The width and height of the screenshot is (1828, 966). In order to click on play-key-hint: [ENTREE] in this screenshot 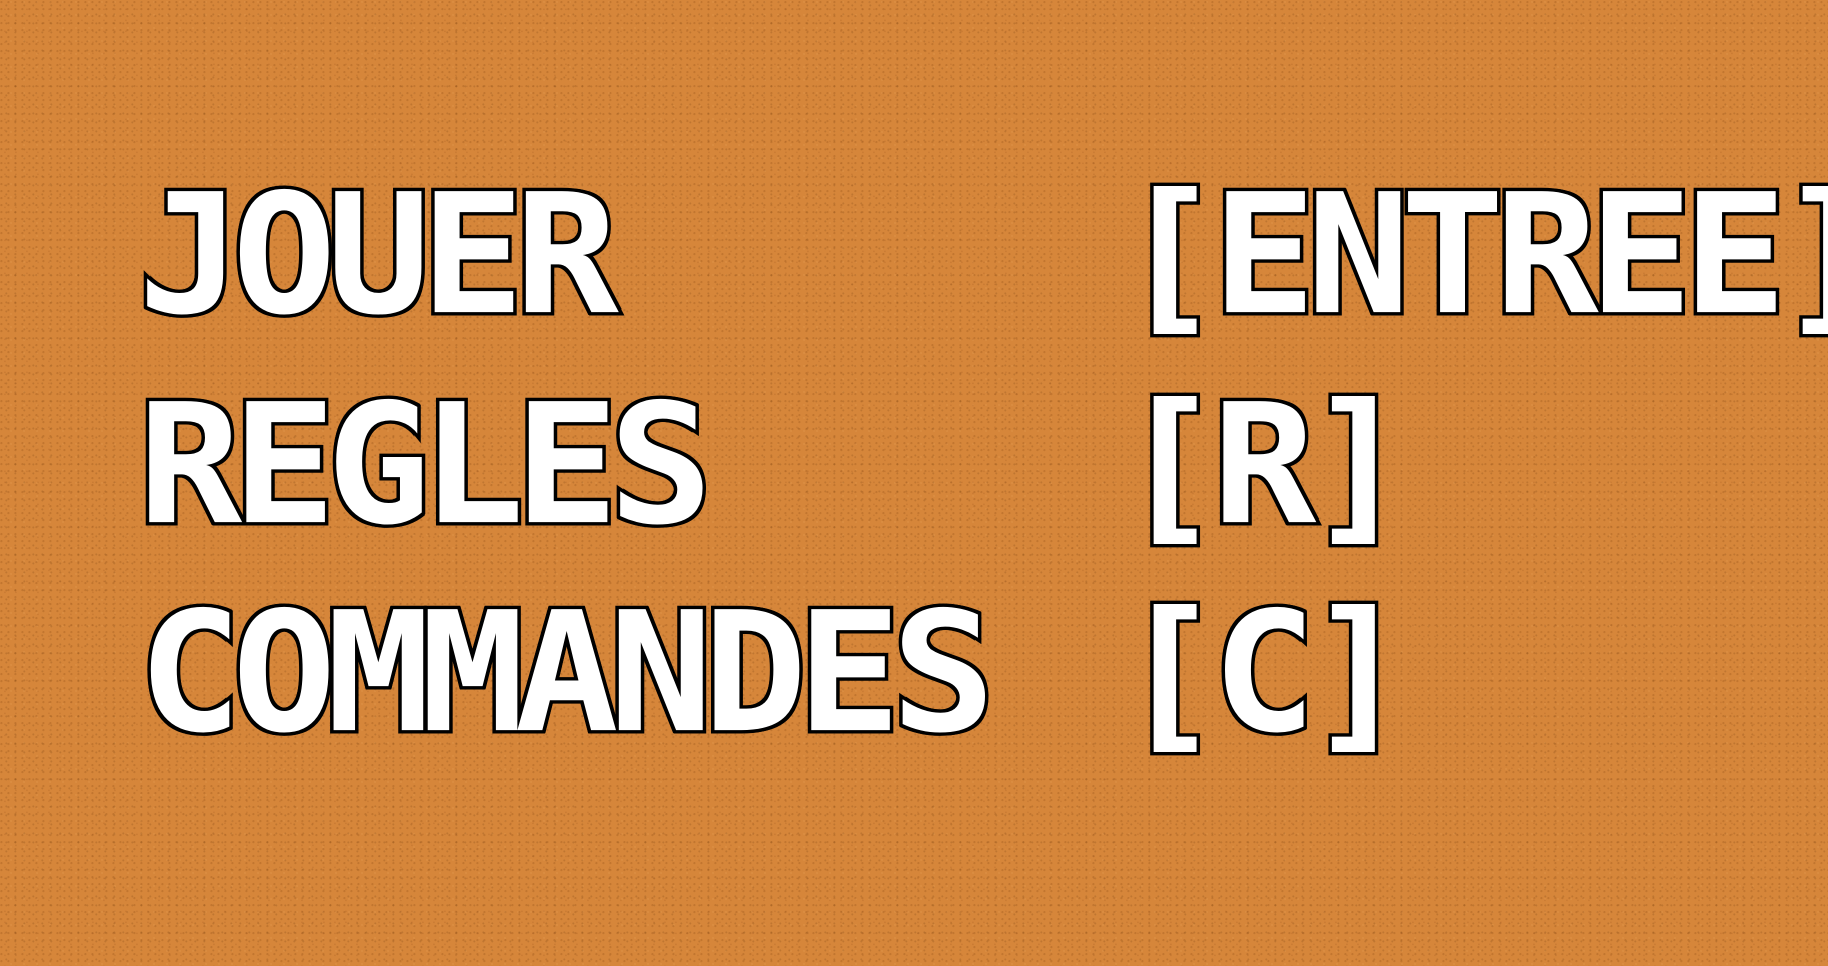, I will do `click(1471, 254)`.